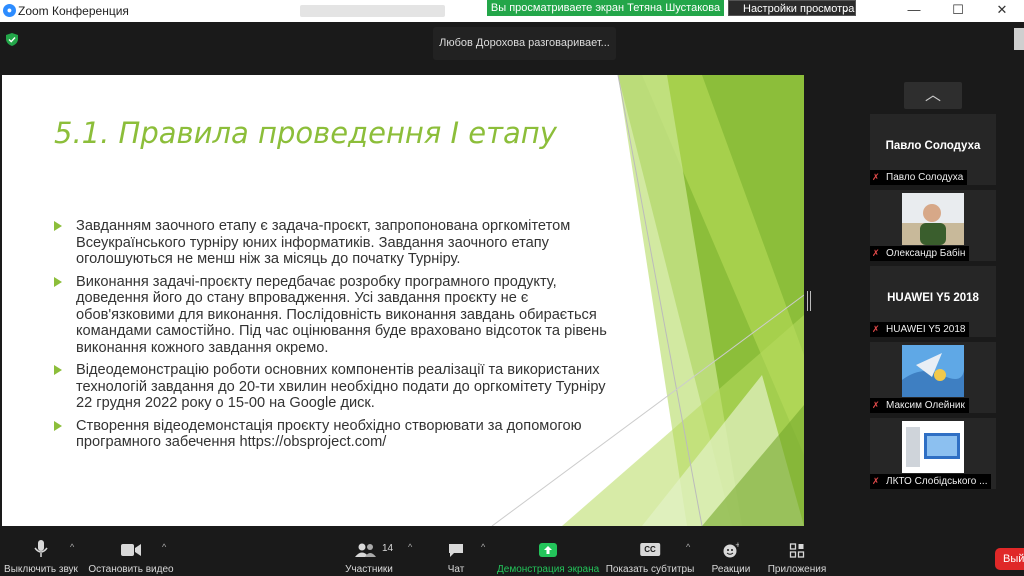 Image resolution: width=1024 pixels, height=576 pixels. I want to click on participant-tile: ✗ Максим Олейник, so click(933, 377).